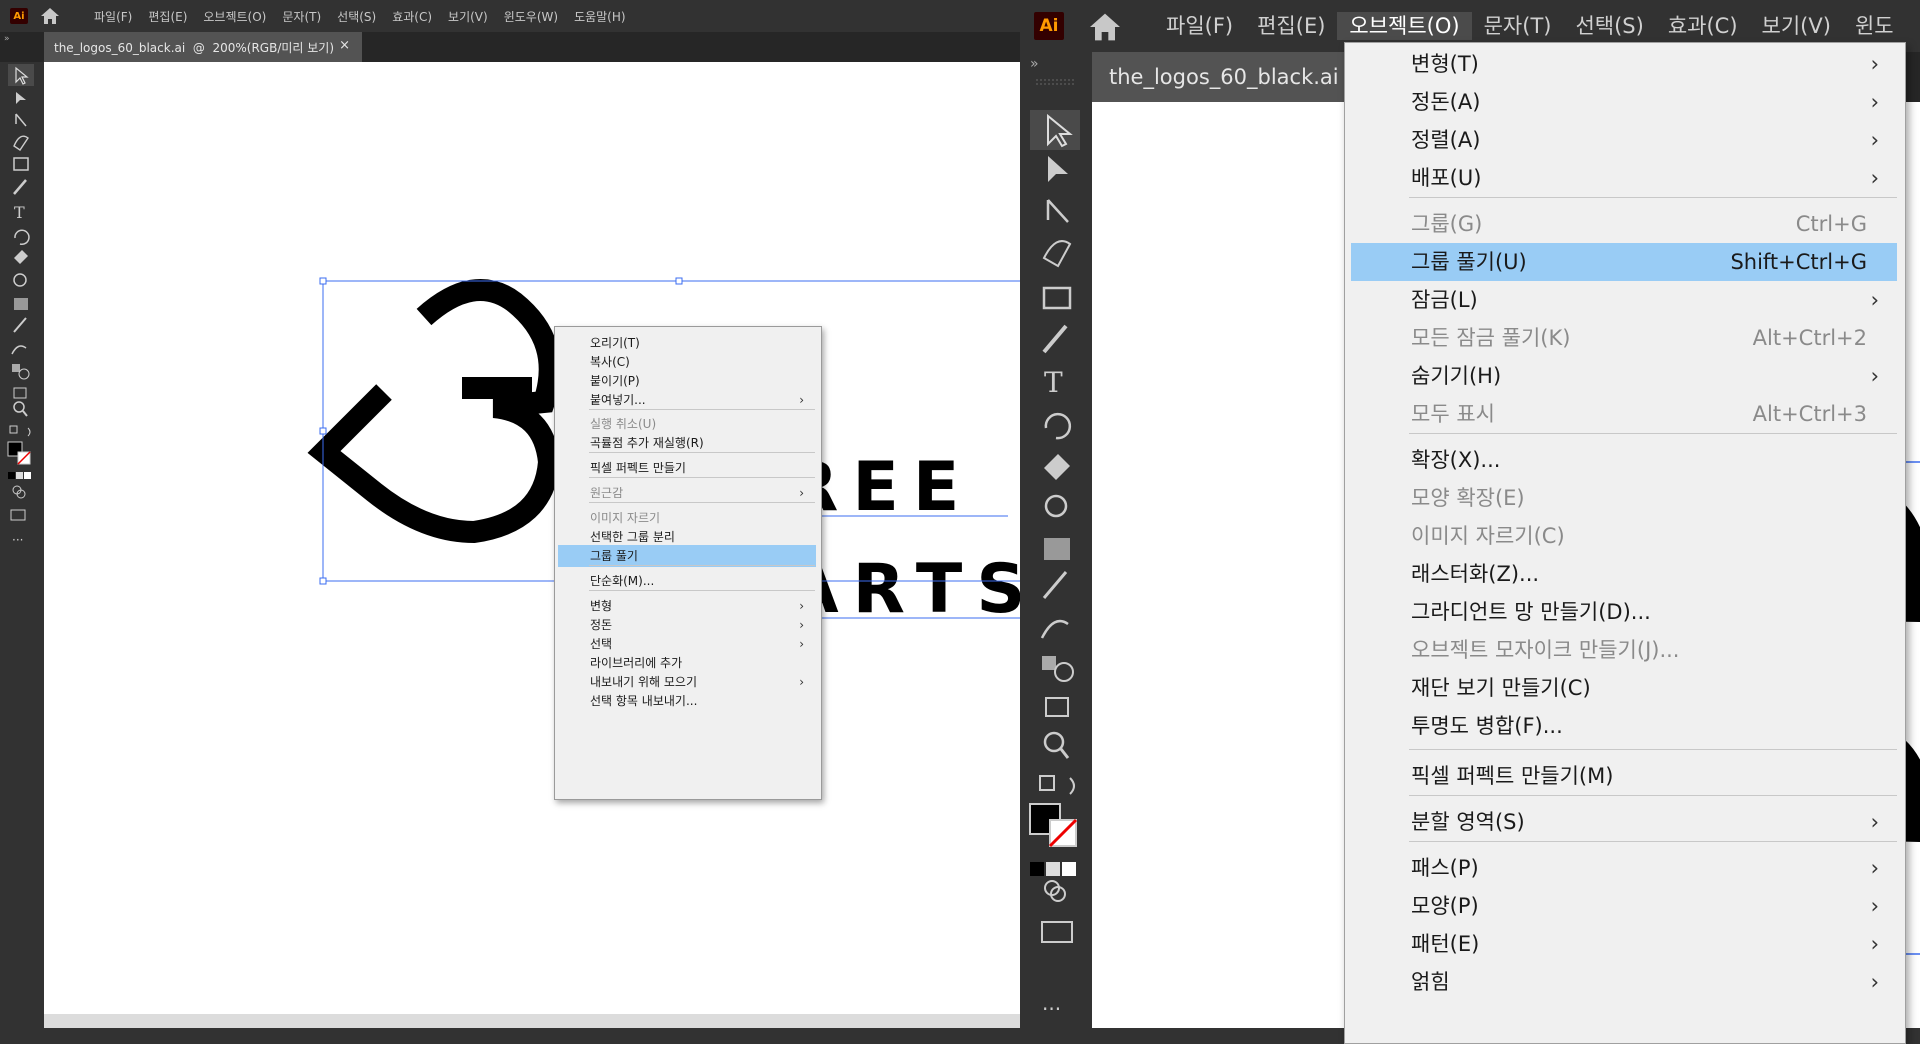 The height and width of the screenshot is (1044, 1920). I want to click on context-menu-item: 붙여넣기... ›, so click(687, 400).